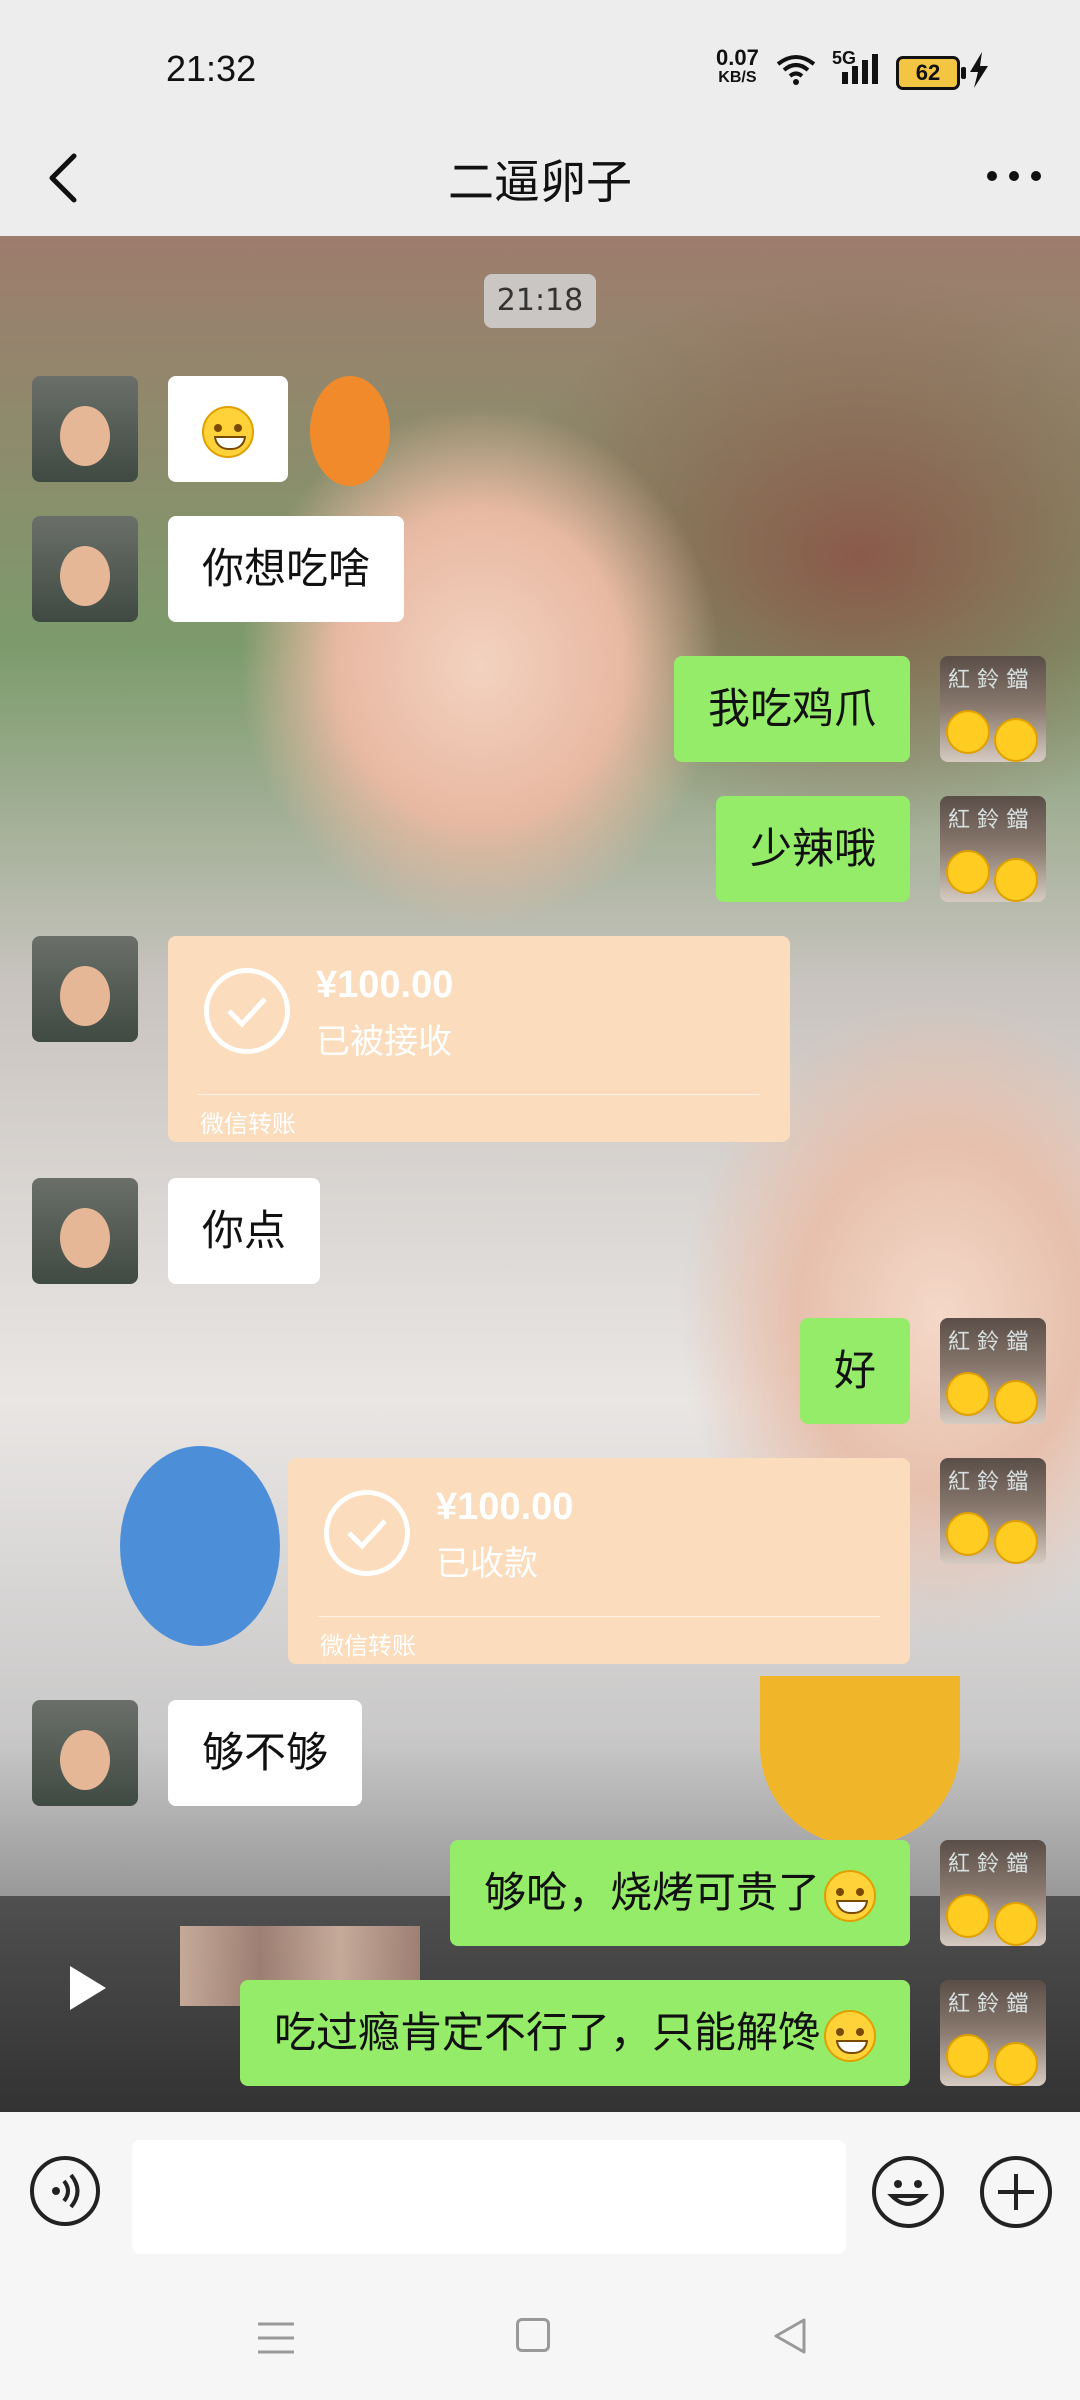  I want to click on network-speed-unit: KB/S, so click(737, 77).